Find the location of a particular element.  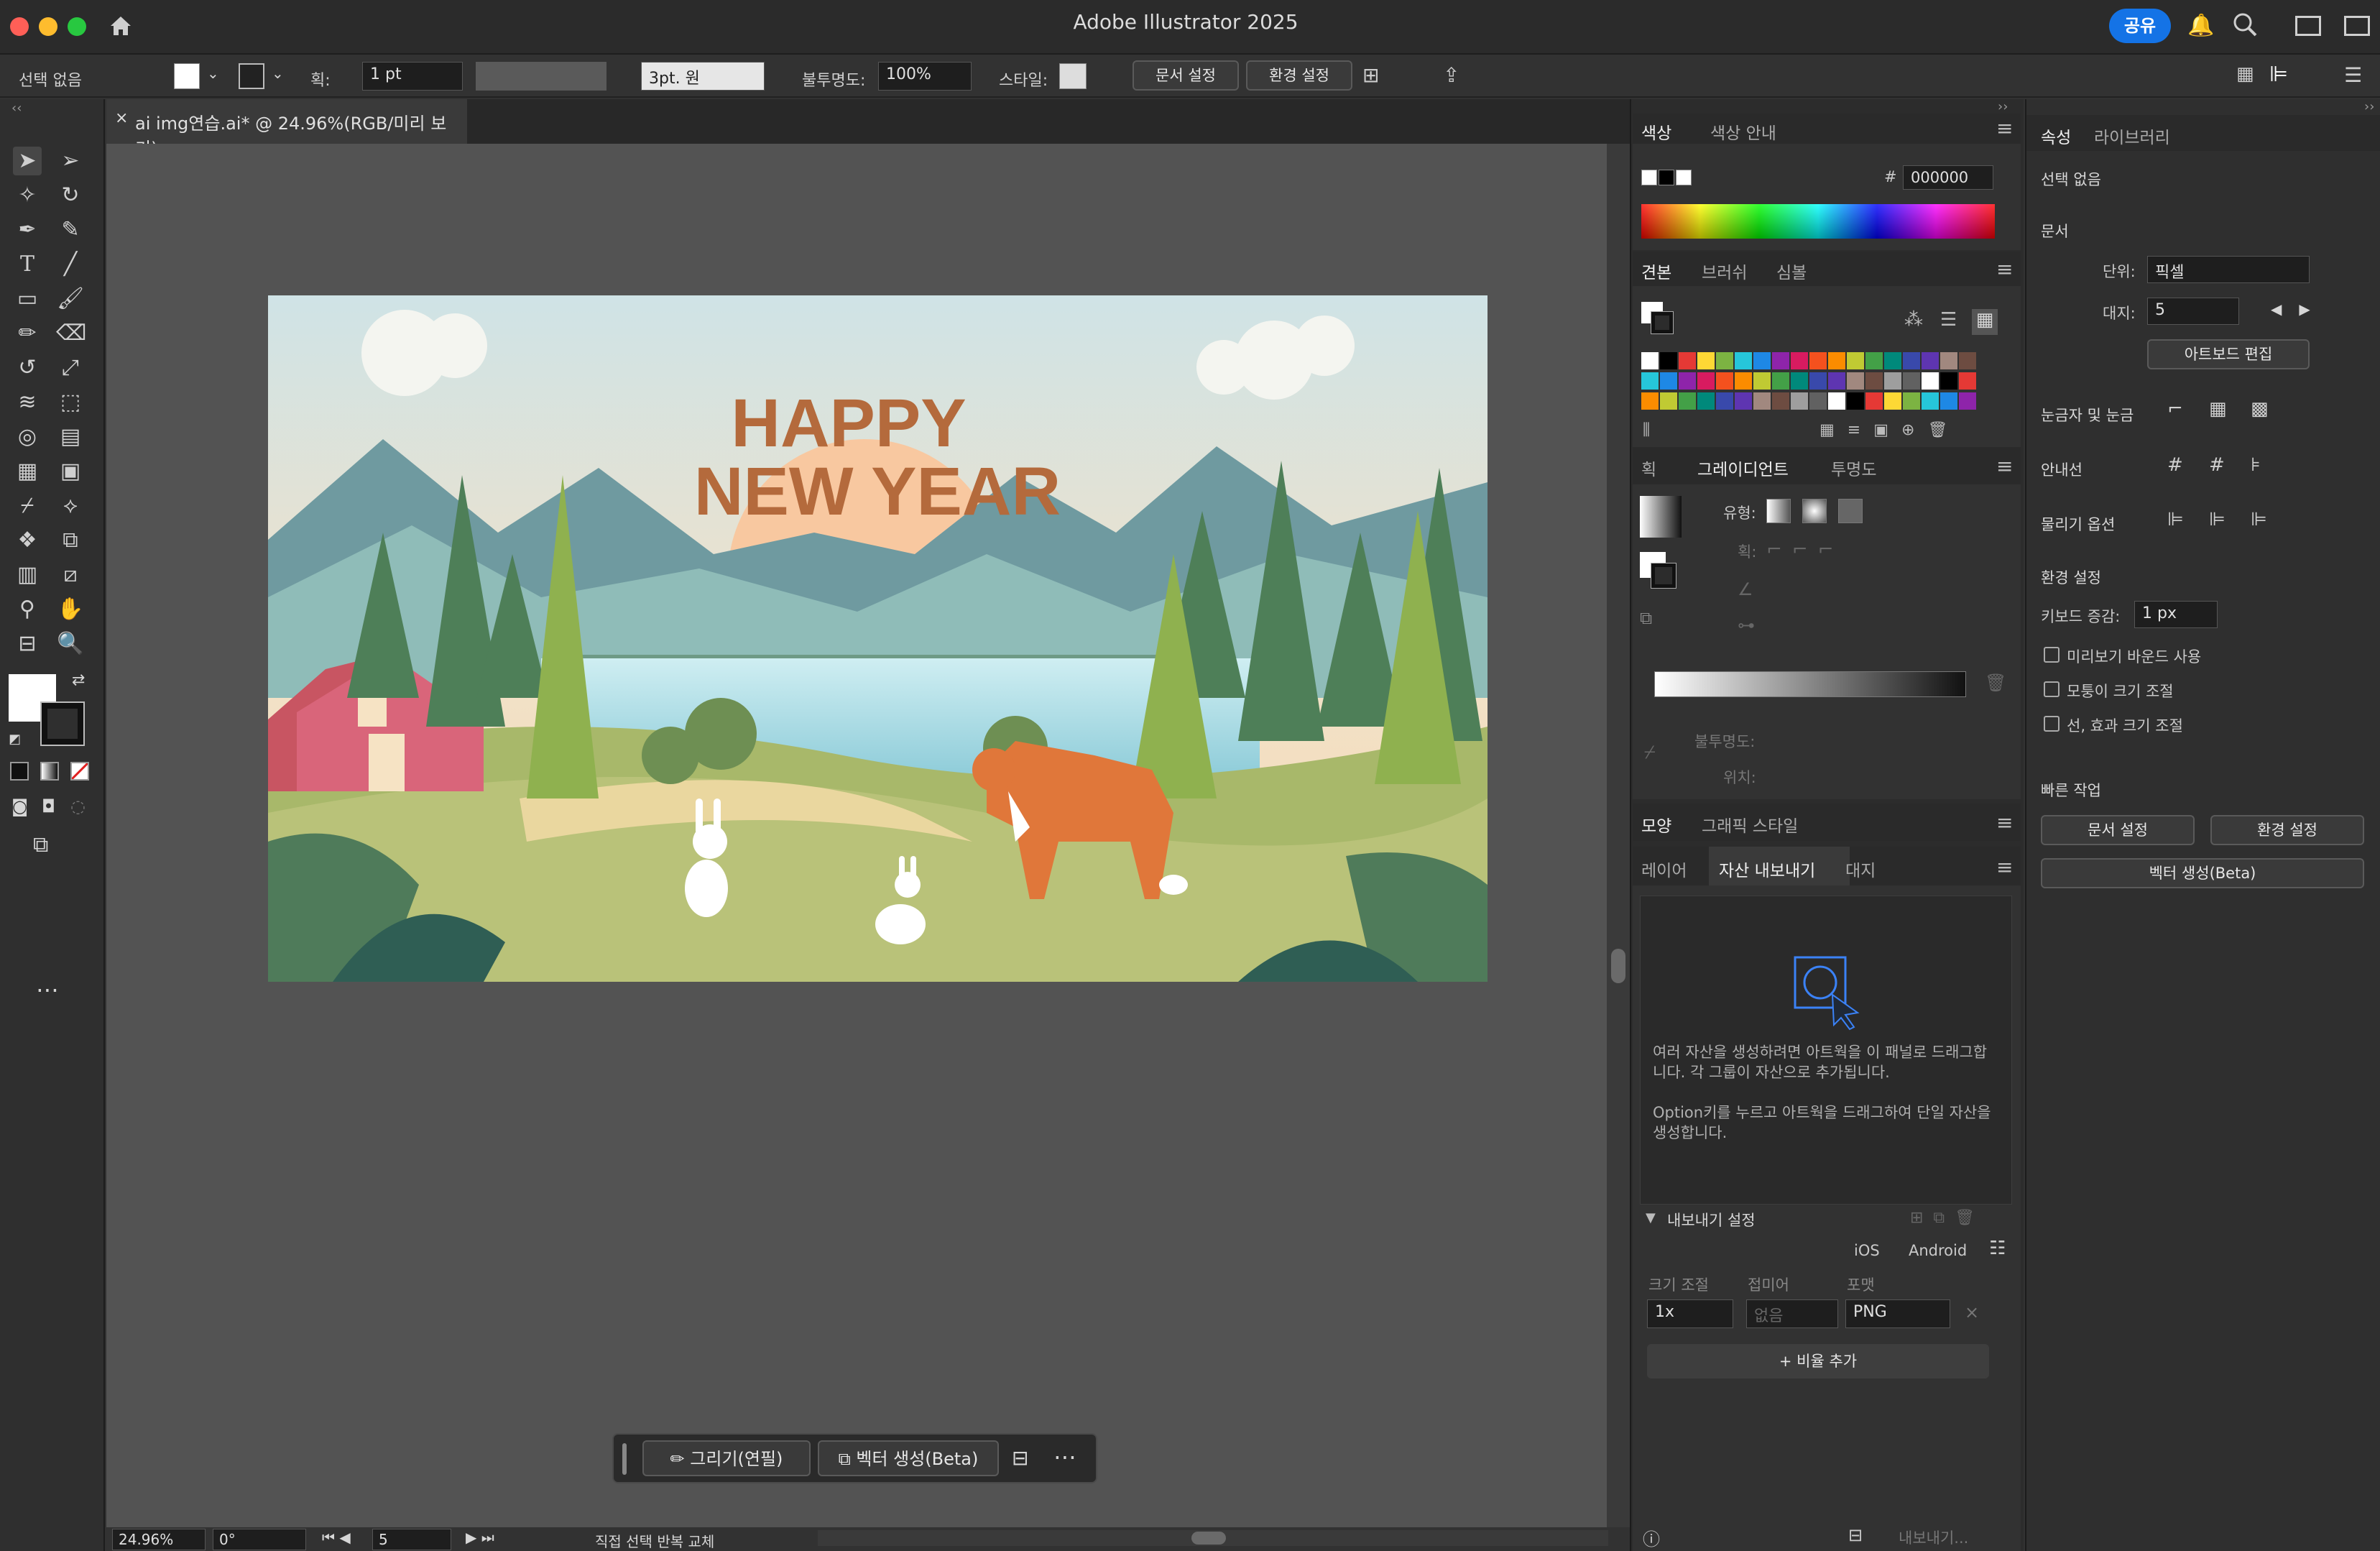

zoom-field: 24.96% is located at coordinates (159, 1539).